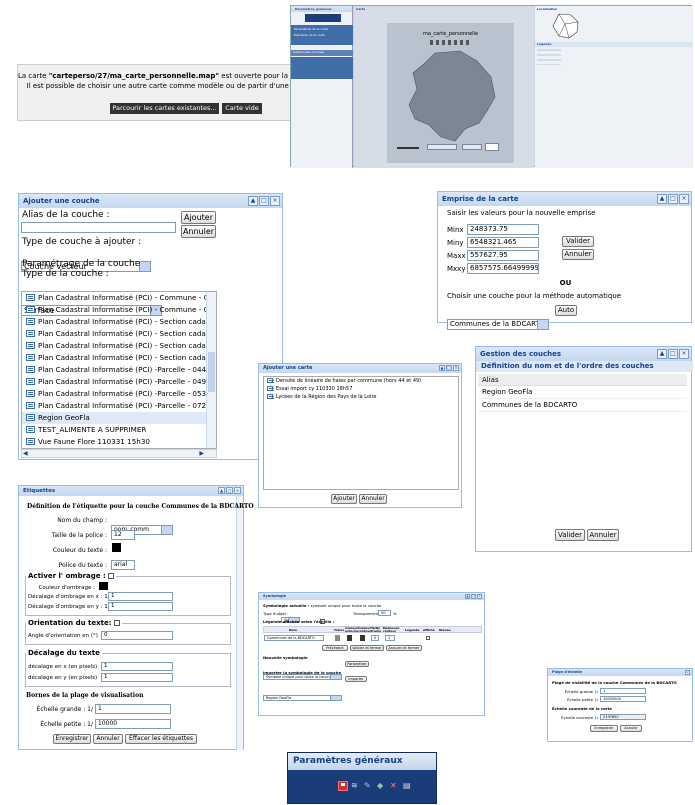  I want to click on layers-icon: ≋, so click(356, 786).